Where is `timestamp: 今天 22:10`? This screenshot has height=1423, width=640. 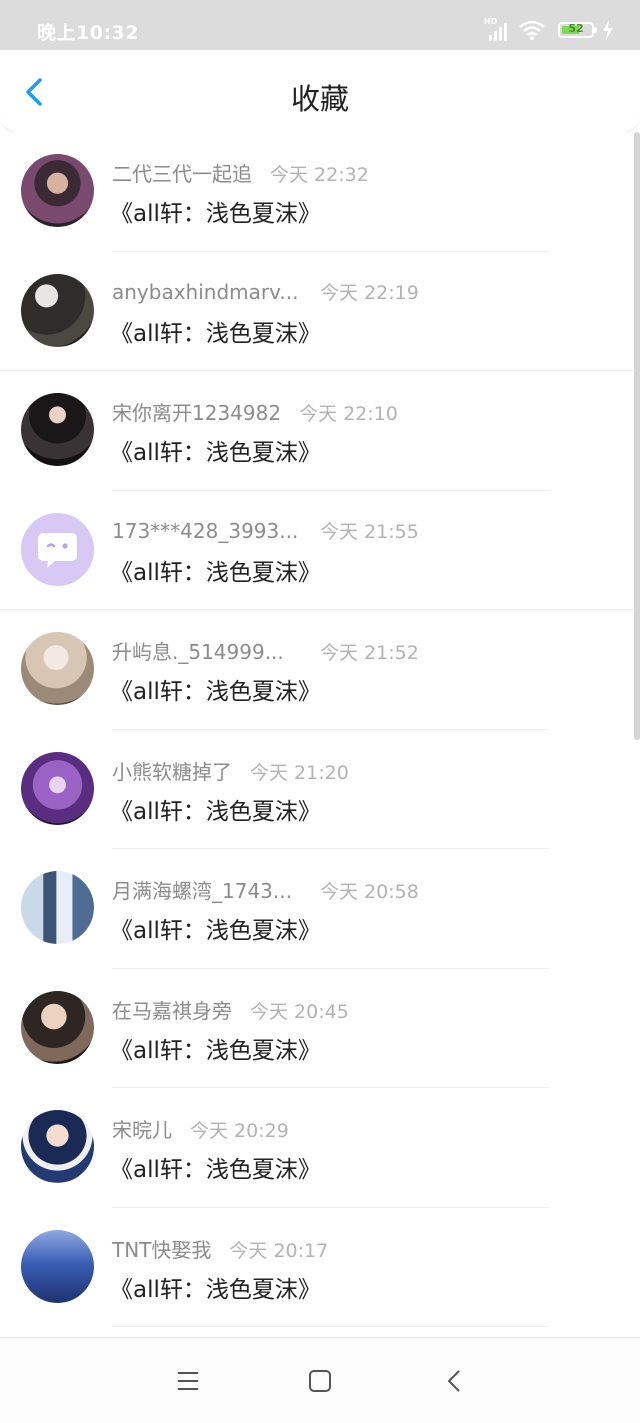 timestamp: 今天 22:10 is located at coordinates (348, 414).